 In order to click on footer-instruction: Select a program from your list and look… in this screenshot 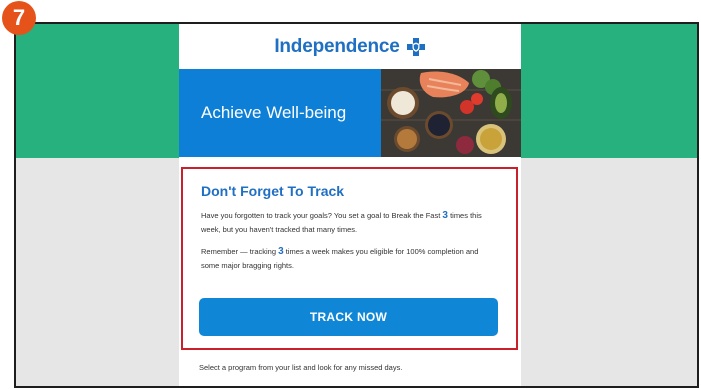, I will do `click(301, 367)`.